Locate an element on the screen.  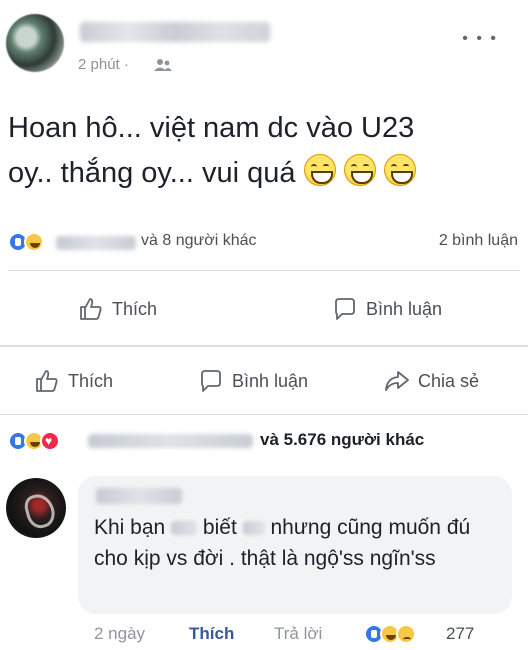
post-text-line-2-text: oy.. thắng oy... vui quá is located at coordinates (152, 173).